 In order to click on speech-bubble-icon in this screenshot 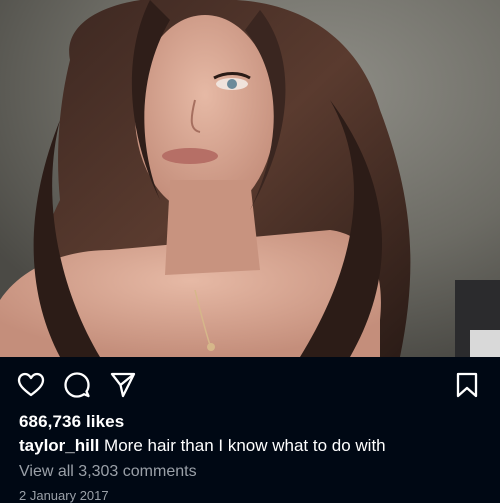, I will do `click(77, 385)`.